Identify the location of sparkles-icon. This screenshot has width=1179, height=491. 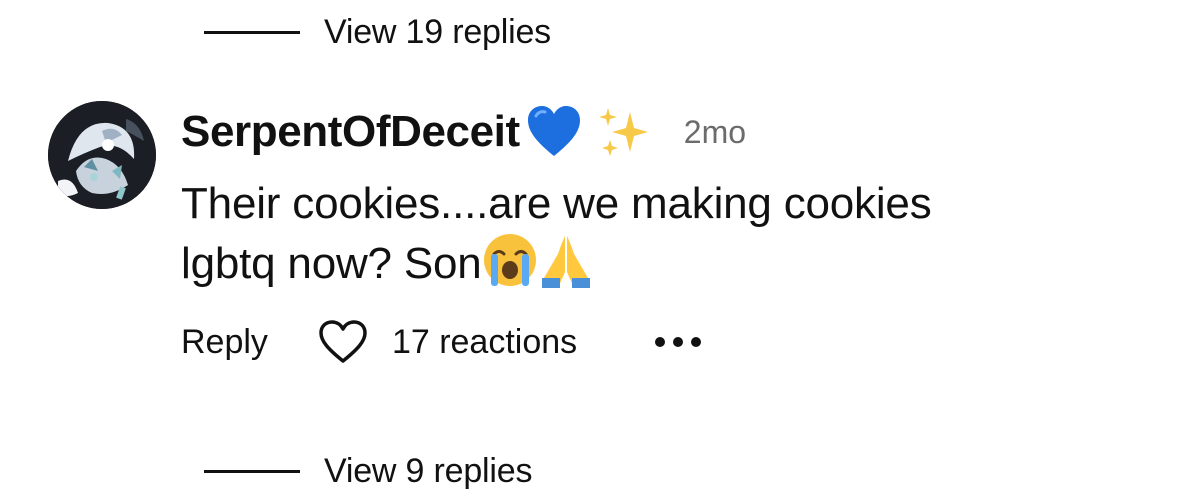
(623, 132).